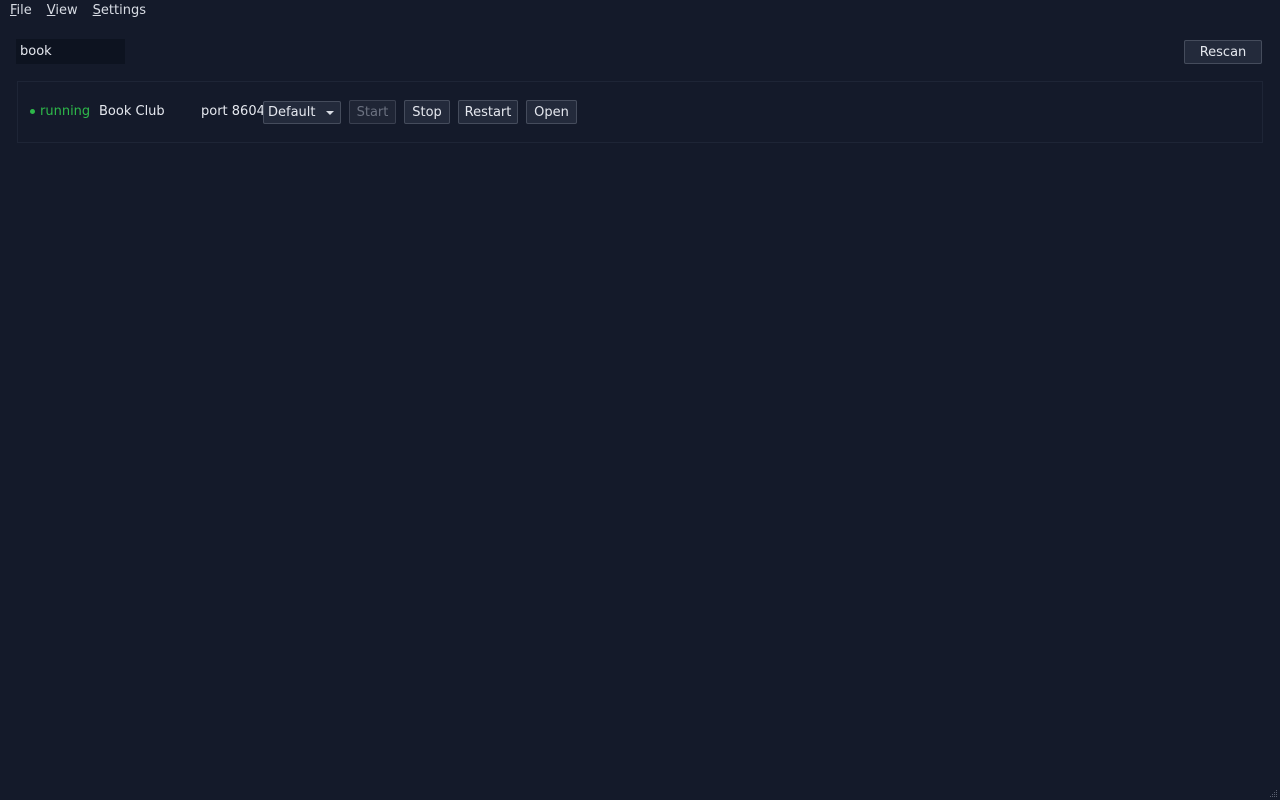 The width and height of the screenshot is (1280, 800). Describe the element at coordinates (427, 112) in the screenshot. I see `stop-button: Stop` at that location.